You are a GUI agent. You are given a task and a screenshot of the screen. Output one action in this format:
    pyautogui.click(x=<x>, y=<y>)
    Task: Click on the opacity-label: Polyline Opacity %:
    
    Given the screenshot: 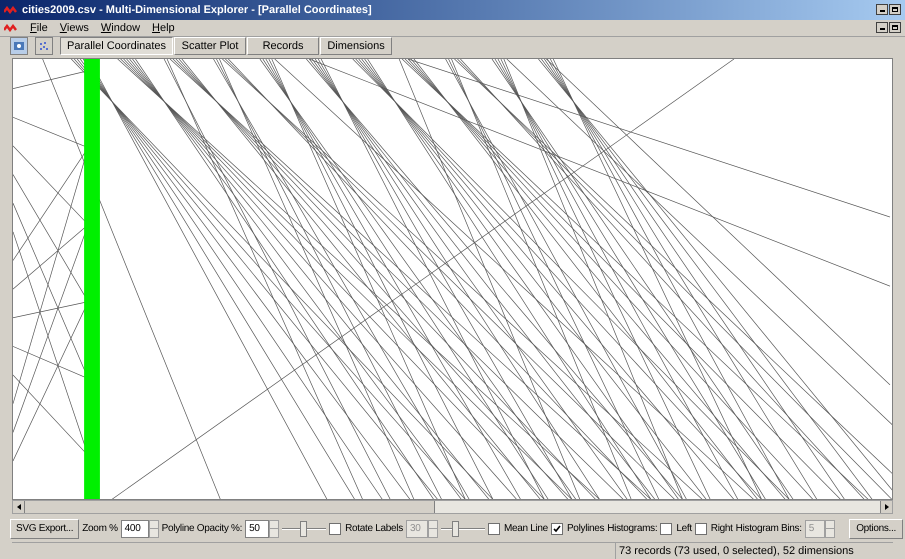 What is the action you would take?
    pyautogui.click(x=202, y=529)
    